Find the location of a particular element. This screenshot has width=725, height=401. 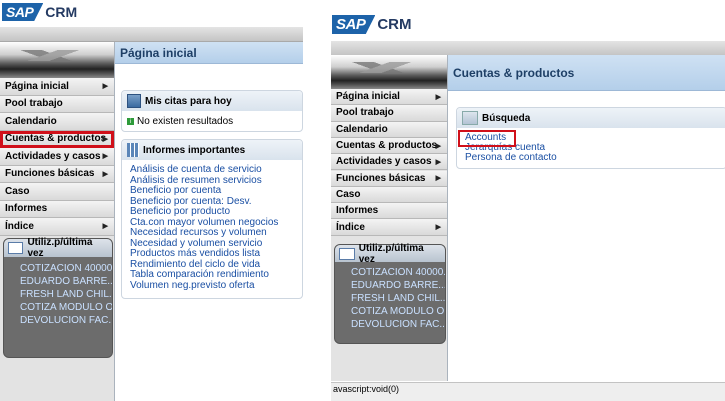

search-header: Búsqueda is located at coordinates (591, 118).